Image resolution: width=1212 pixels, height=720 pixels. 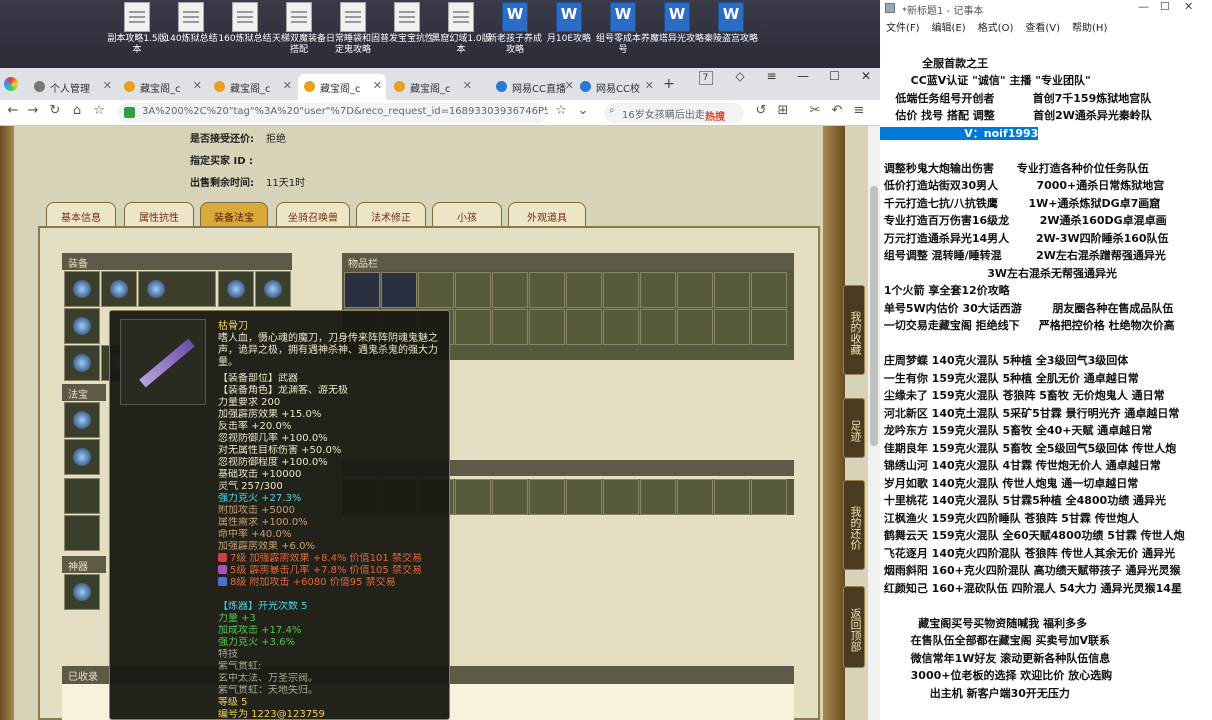 I want to click on maximize-button: ☐, so click(x=835, y=76).